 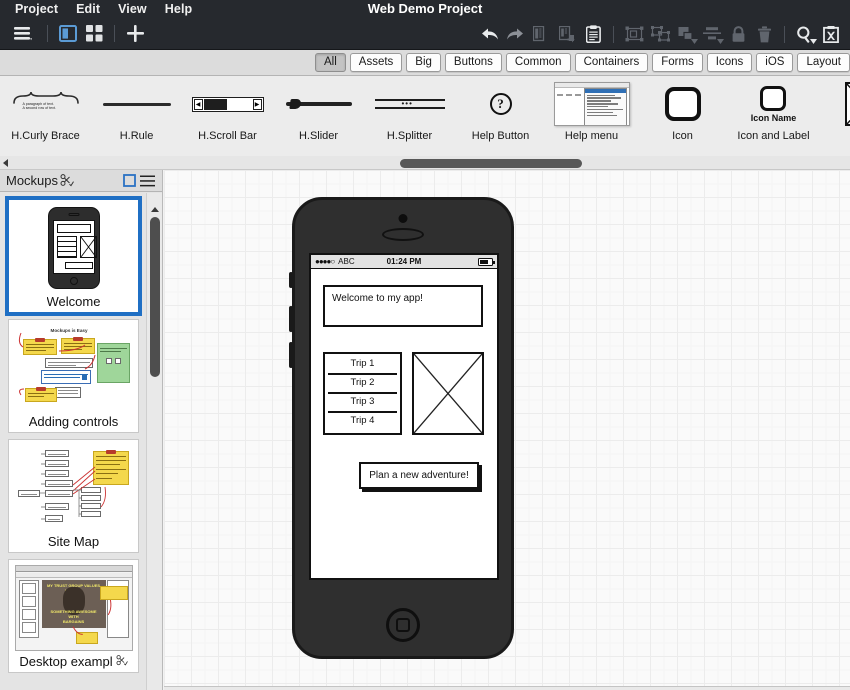 I want to click on library-item-label: H.Rule, so click(x=136, y=136).